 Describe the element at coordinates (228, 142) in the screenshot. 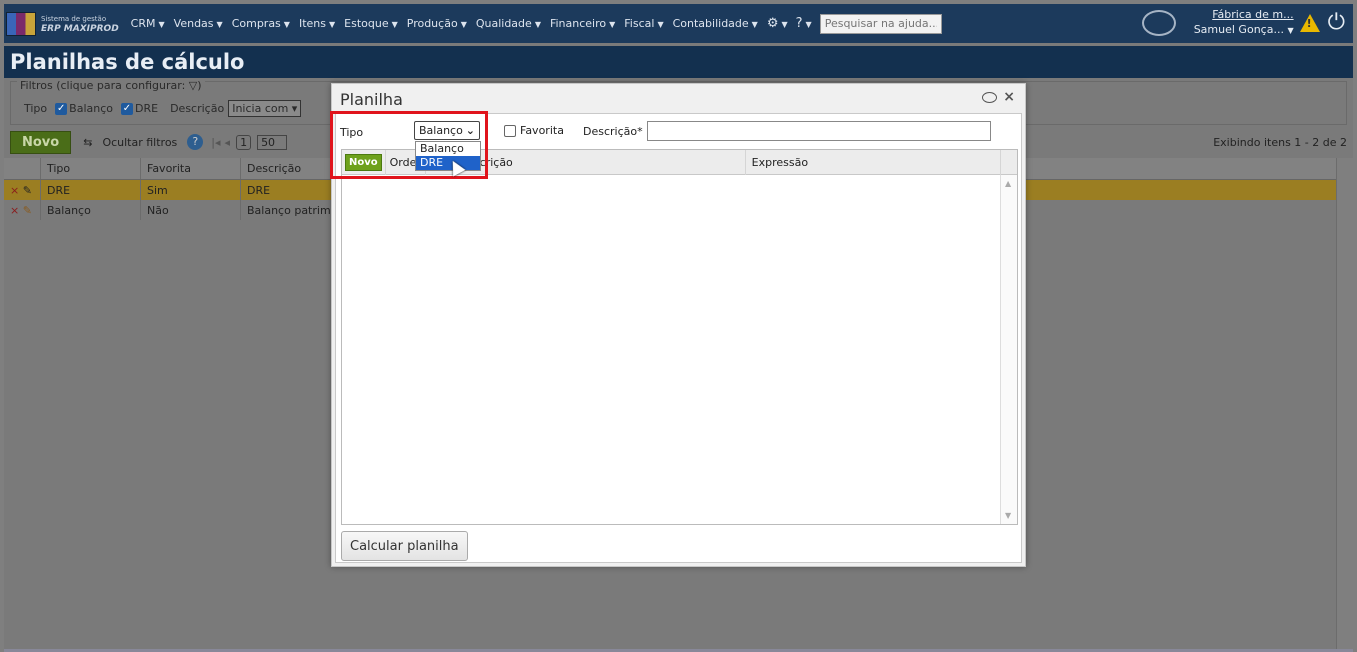

I see `prev-page-icon: ◂` at that location.